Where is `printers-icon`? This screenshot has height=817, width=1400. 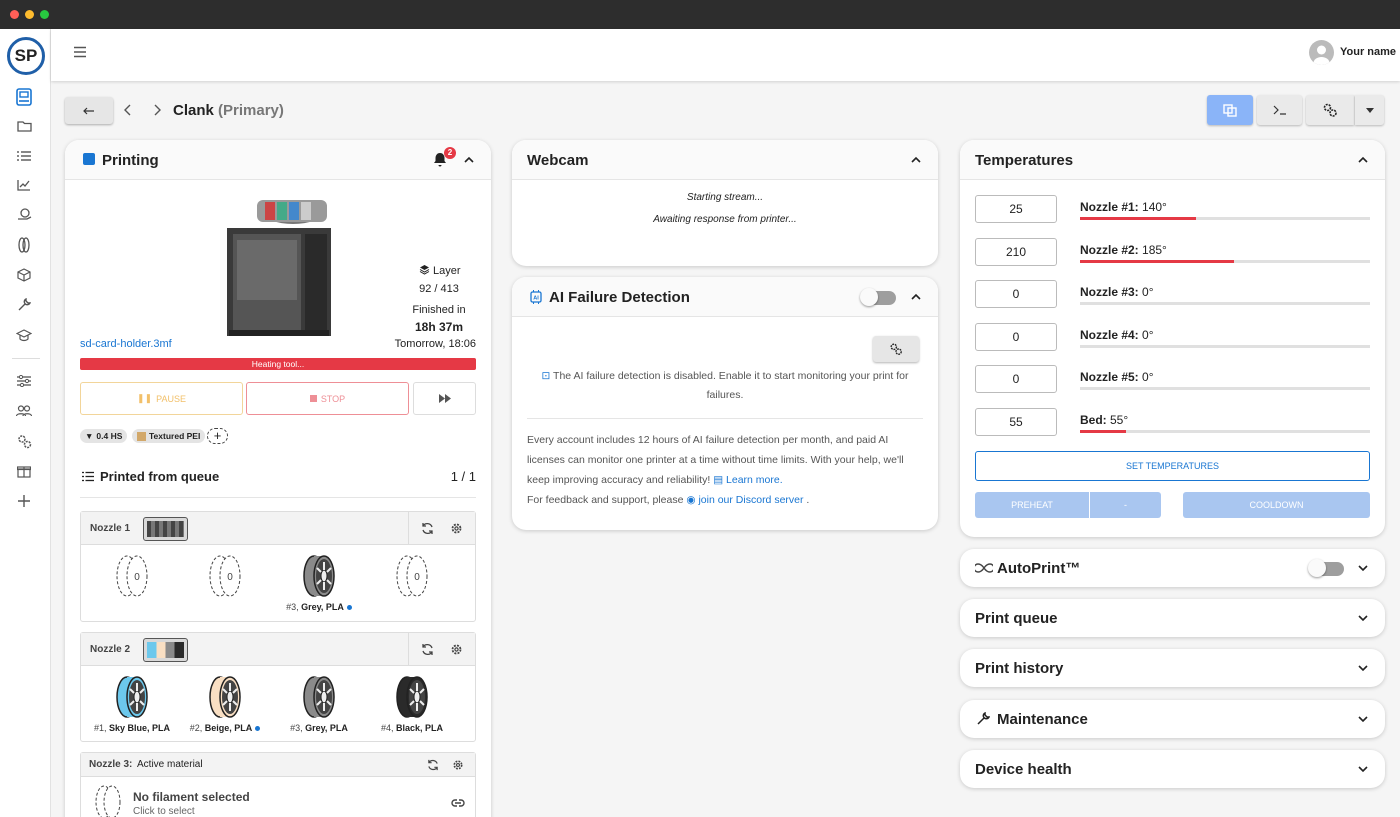 printers-icon is located at coordinates (24, 97).